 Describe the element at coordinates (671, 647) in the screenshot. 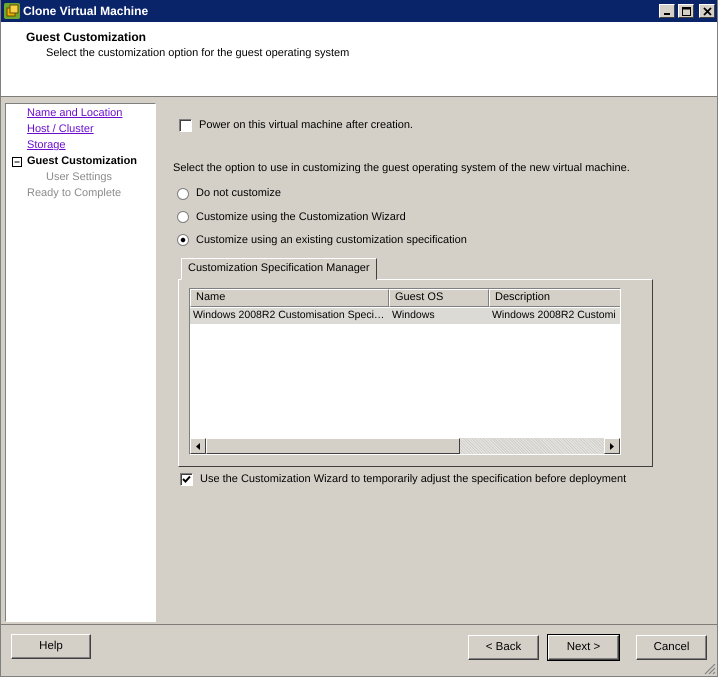

I see `wizard-button: Cancel` at that location.